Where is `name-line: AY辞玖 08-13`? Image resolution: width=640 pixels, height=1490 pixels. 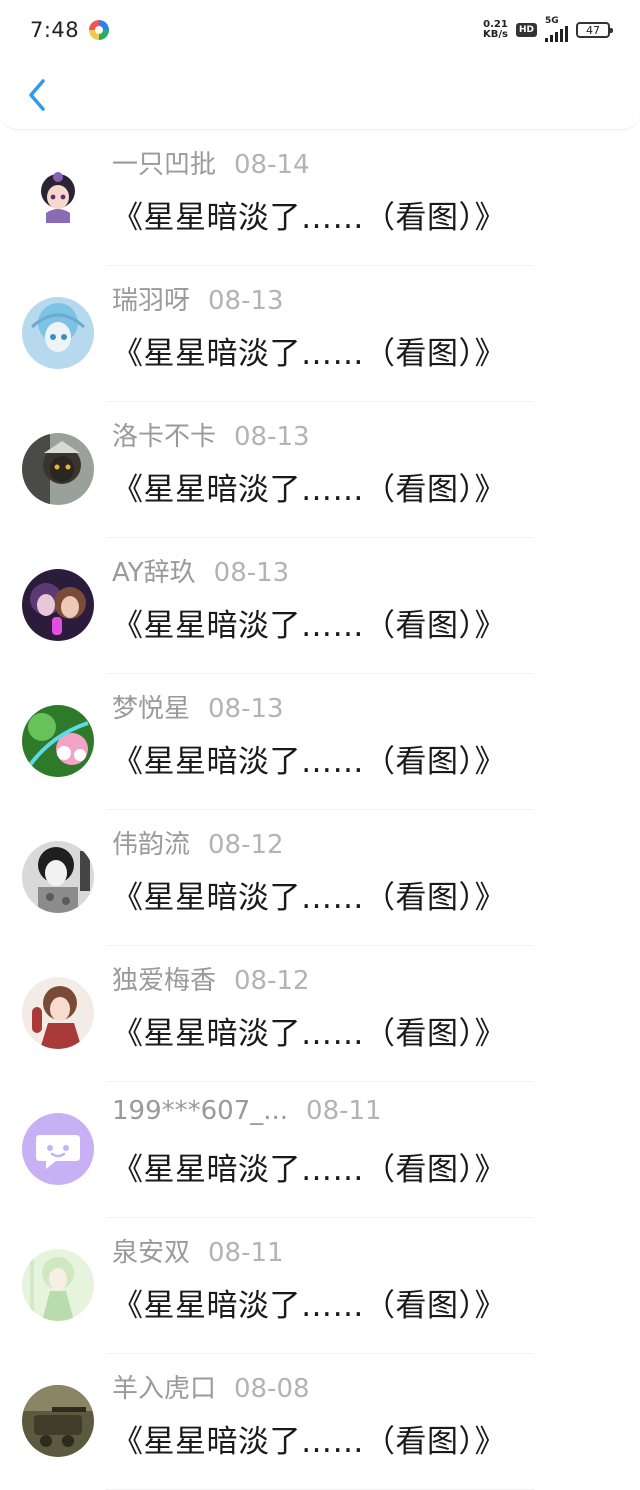
name-line: AY辞玖 08-13 is located at coordinates (200, 570).